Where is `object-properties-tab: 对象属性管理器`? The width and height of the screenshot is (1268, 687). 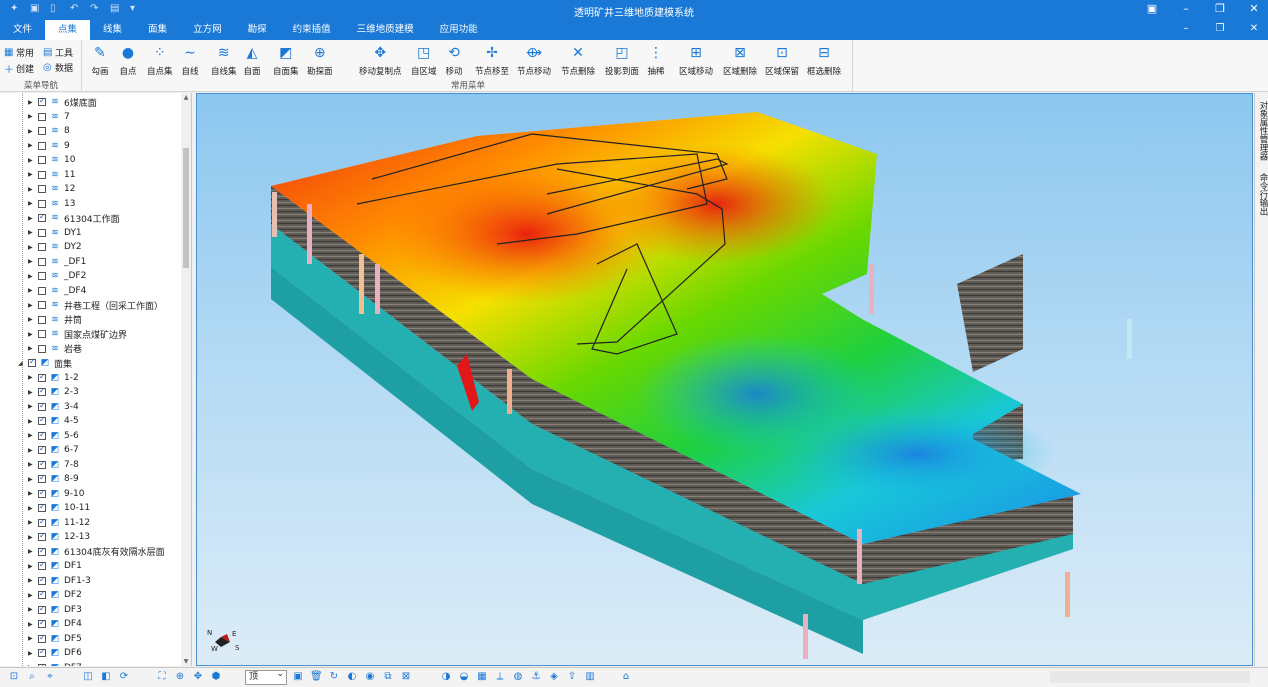
object-properties-tab: 对象属性管理器 is located at coordinates (1262, 131).